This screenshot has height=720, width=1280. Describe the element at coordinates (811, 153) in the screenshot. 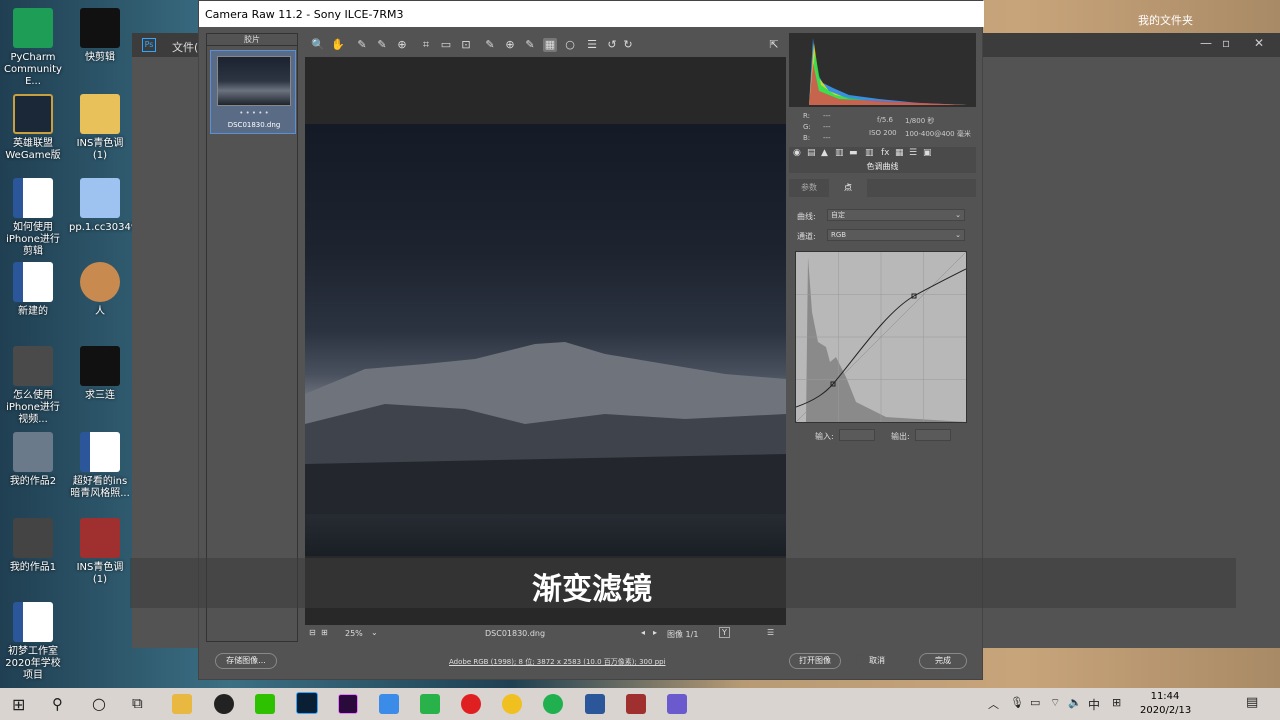

I see `tone-curve-panel-icon: ▤` at that location.